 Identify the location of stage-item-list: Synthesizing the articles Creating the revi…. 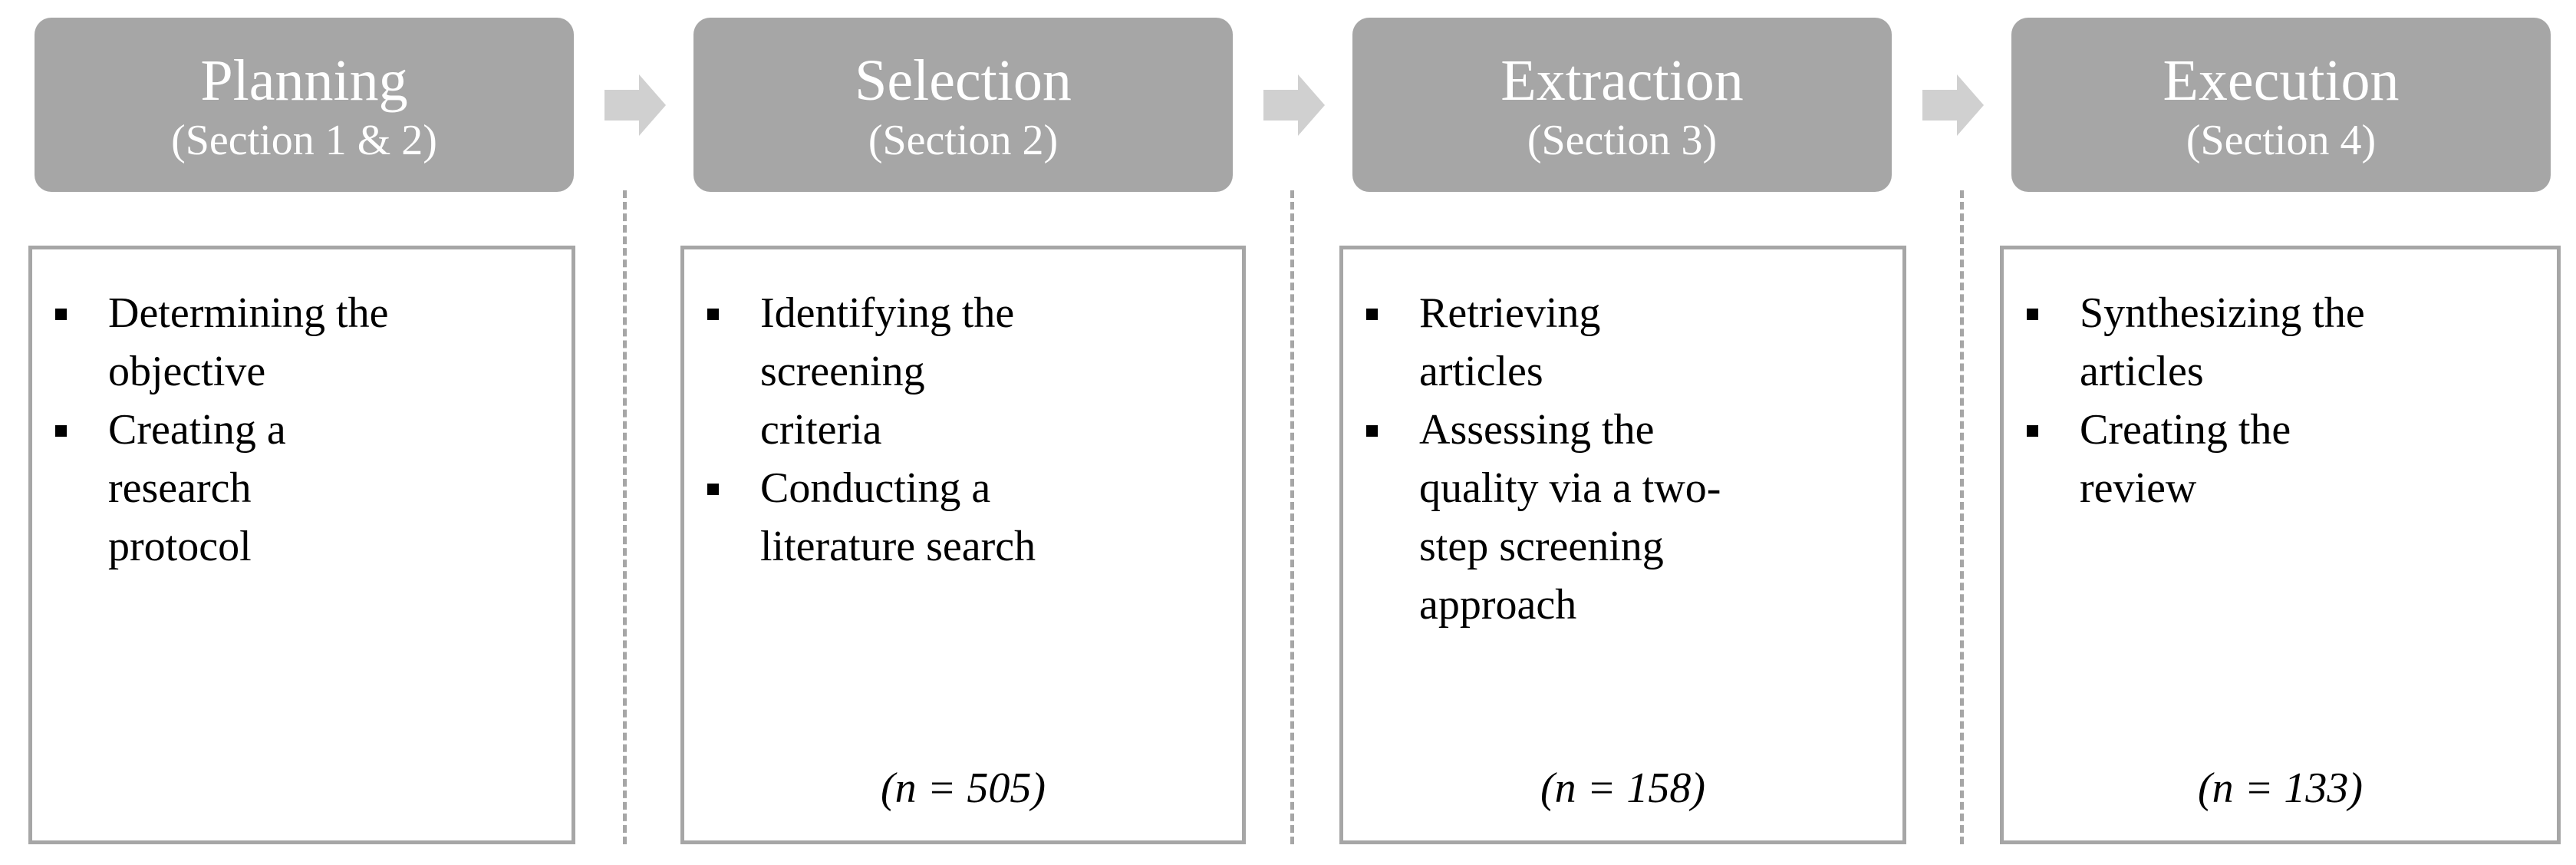
(2282, 400).